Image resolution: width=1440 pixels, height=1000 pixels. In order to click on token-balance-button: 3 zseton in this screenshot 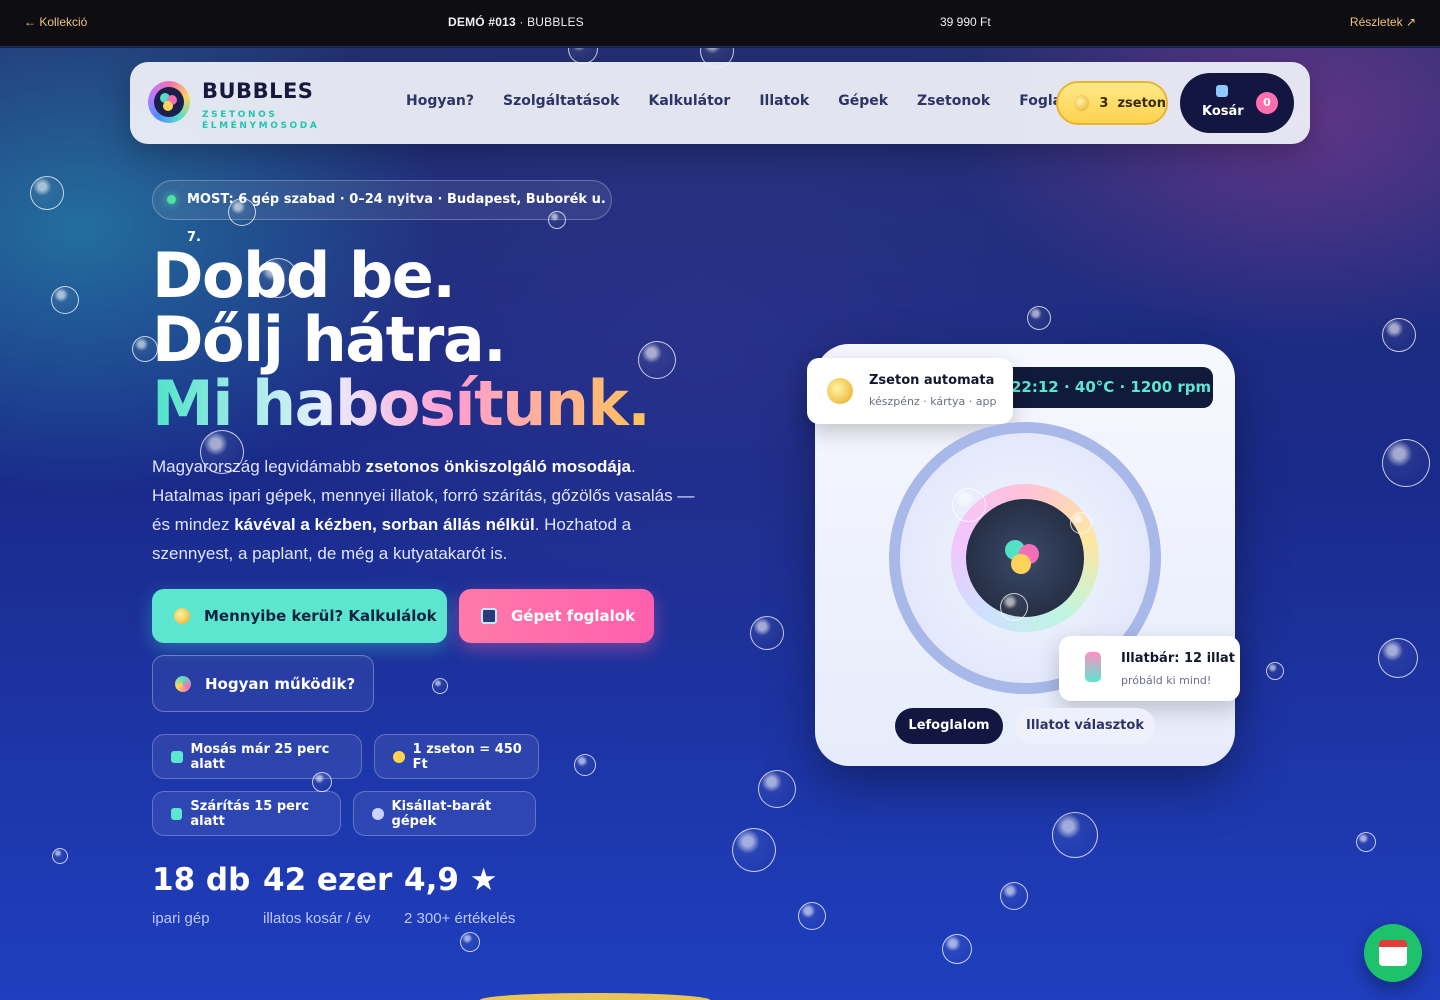, I will do `click(1112, 103)`.